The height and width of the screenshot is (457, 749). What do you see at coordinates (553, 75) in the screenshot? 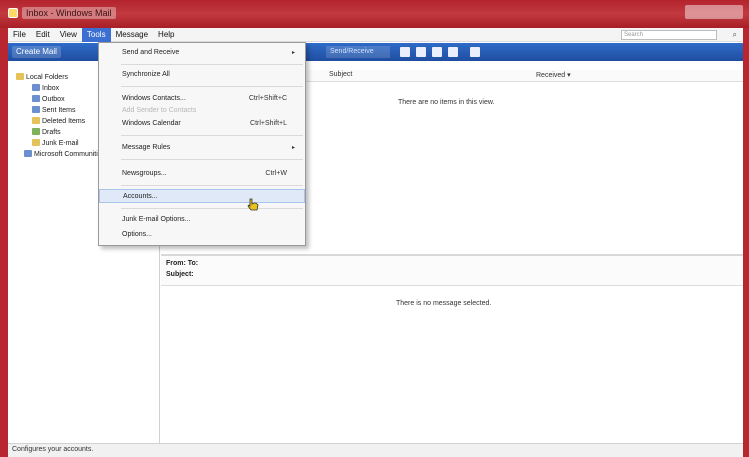
I see `column-received: Received ▾` at bounding box center [553, 75].